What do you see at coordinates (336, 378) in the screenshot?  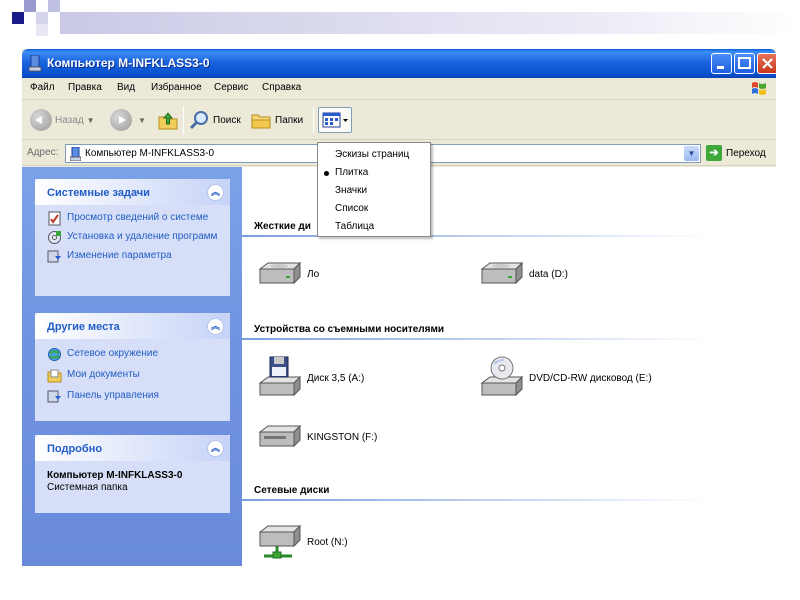 I see `drive-label: Диск 3,5 (A:)` at bounding box center [336, 378].